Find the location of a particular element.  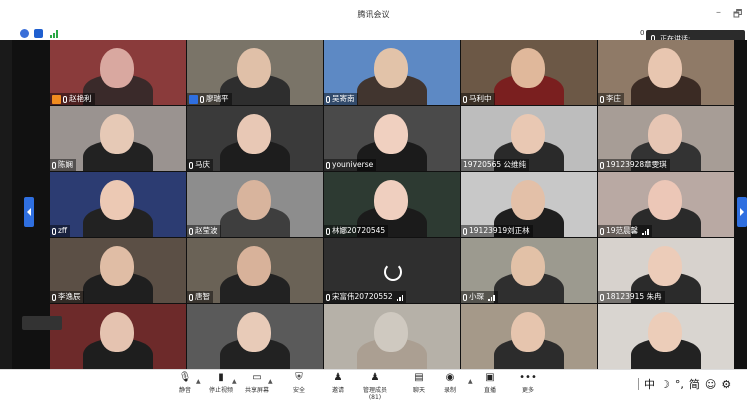

toolbar-label: 共享屏幕 is located at coordinates (256, 390).